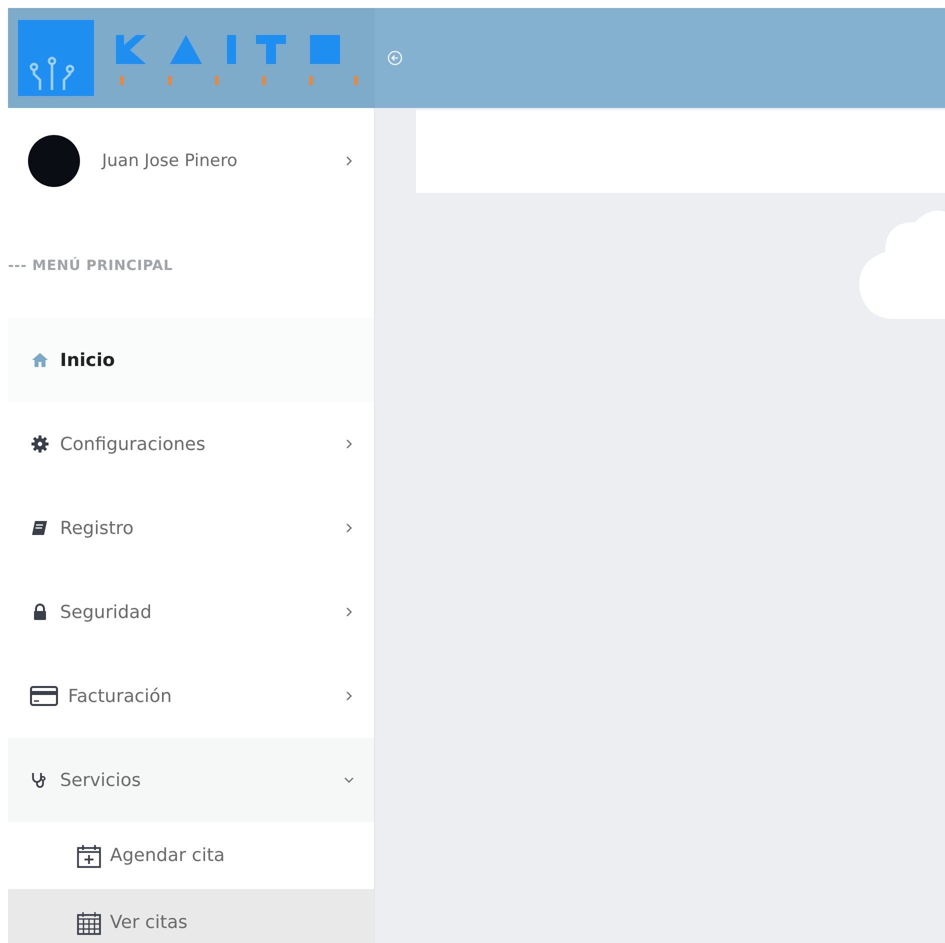 The image size is (945, 943). What do you see at coordinates (170, 160) in the screenshot?
I see `user-name: Juan Jose Pinero` at bounding box center [170, 160].